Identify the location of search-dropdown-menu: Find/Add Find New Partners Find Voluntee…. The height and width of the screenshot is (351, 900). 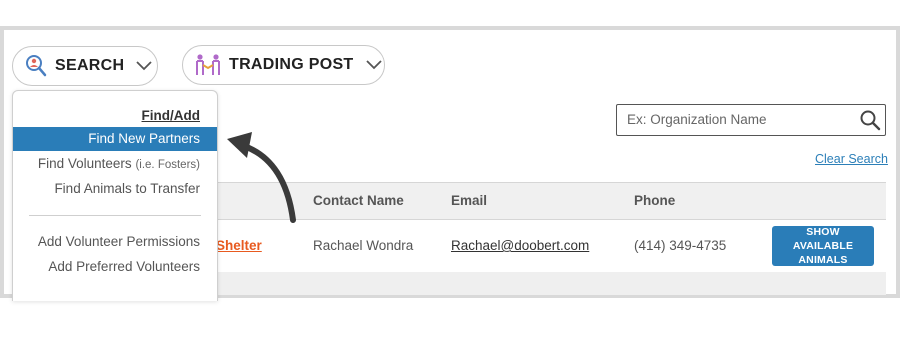
(115, 195).